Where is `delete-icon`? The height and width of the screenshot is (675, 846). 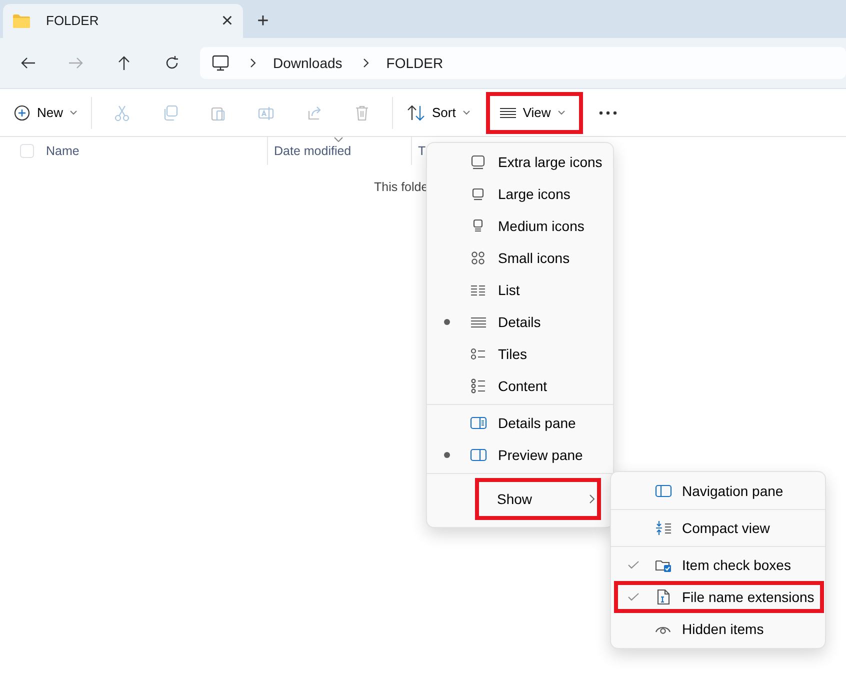 delete-icon is located at coordinates (362, 112).